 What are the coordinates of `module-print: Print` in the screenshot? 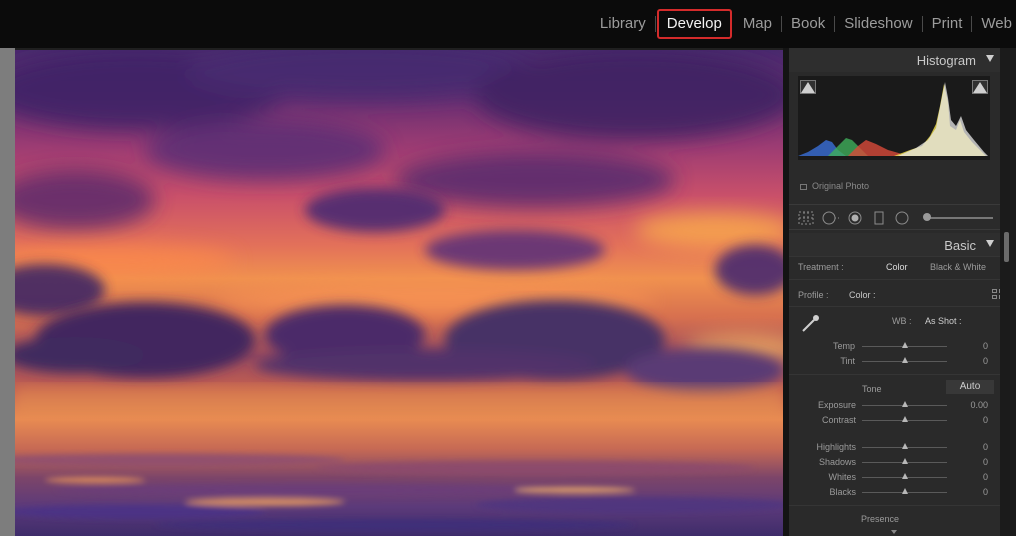 It's located at (947, 24).